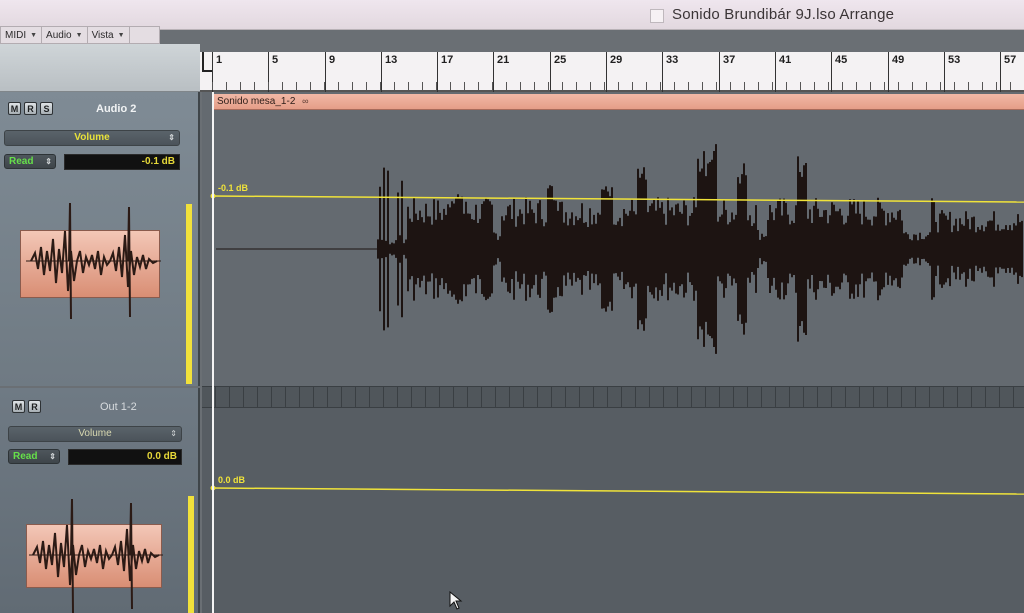 The height and width of the screenshot is (613, 1024). What do you see at coordinates (501, 72) in the screenshot?
I see `ruler-bar: 21` at bounding box center [501, 72].